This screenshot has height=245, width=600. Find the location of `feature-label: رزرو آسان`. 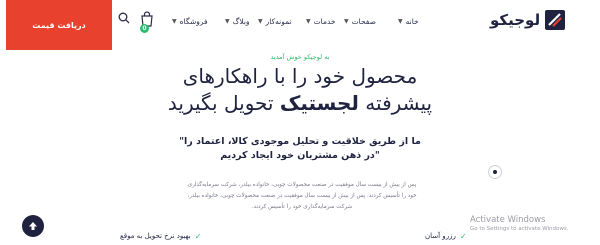

feature-label: رزرو آسان is located at coordinates (440, 236).